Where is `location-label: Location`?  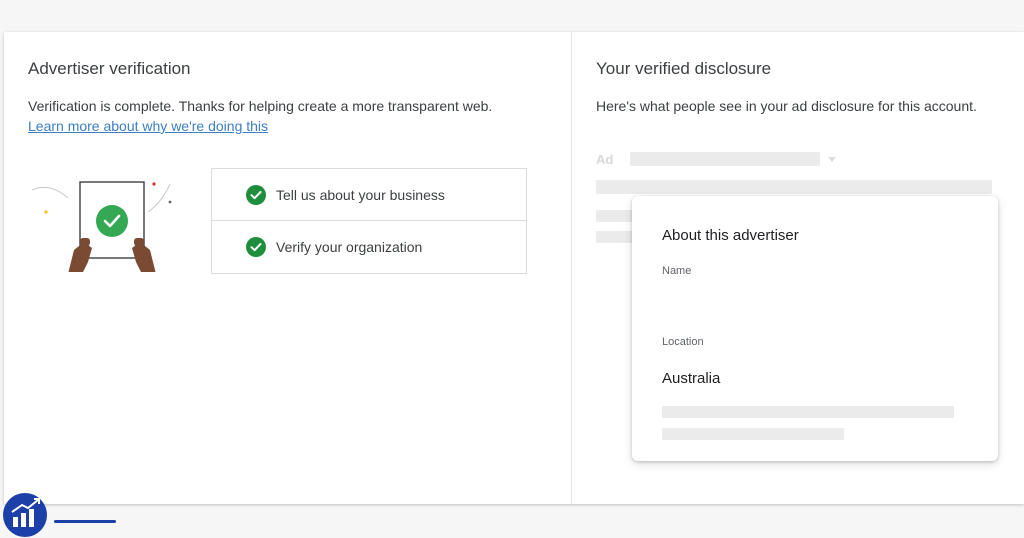
location-label: Location is located at coordinates (683, 342).